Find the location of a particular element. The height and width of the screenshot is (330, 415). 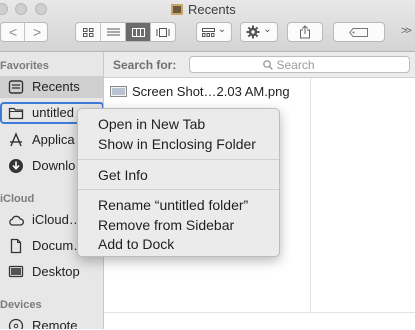

share-icon is located at coordinates (305, 32).